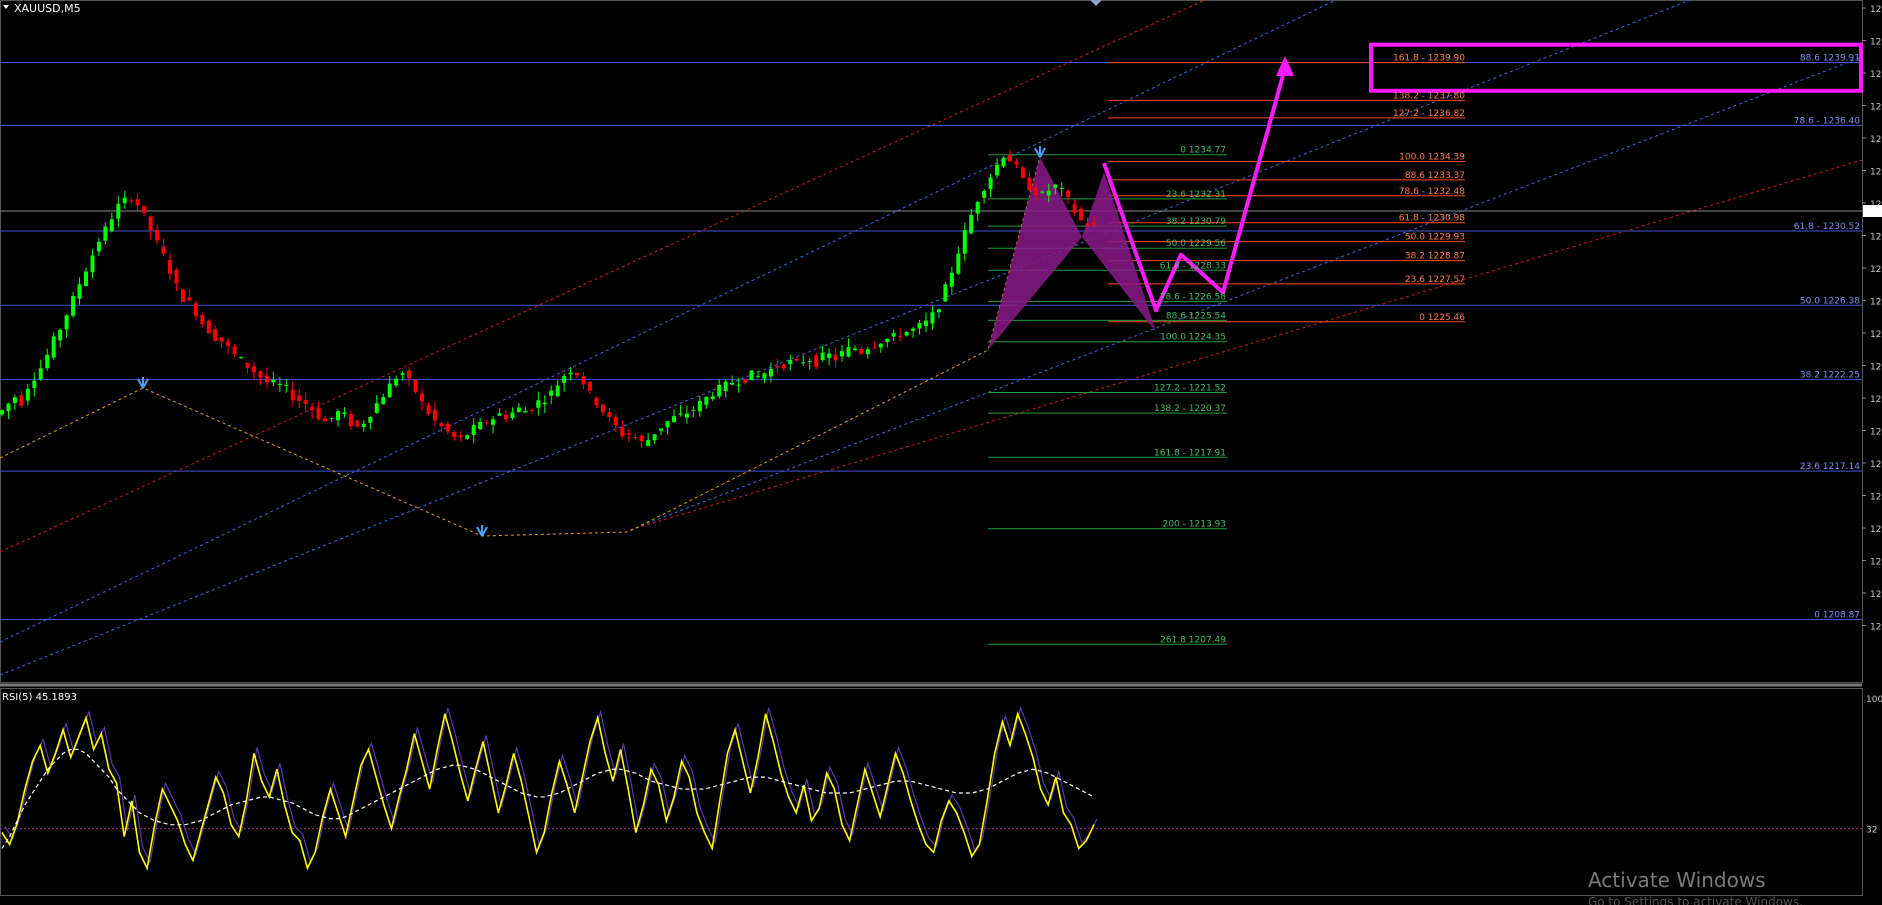  Describe the element at coordinates (1875, 238) in the screenshot. I see `price-axis-label-7: 12` at that location.